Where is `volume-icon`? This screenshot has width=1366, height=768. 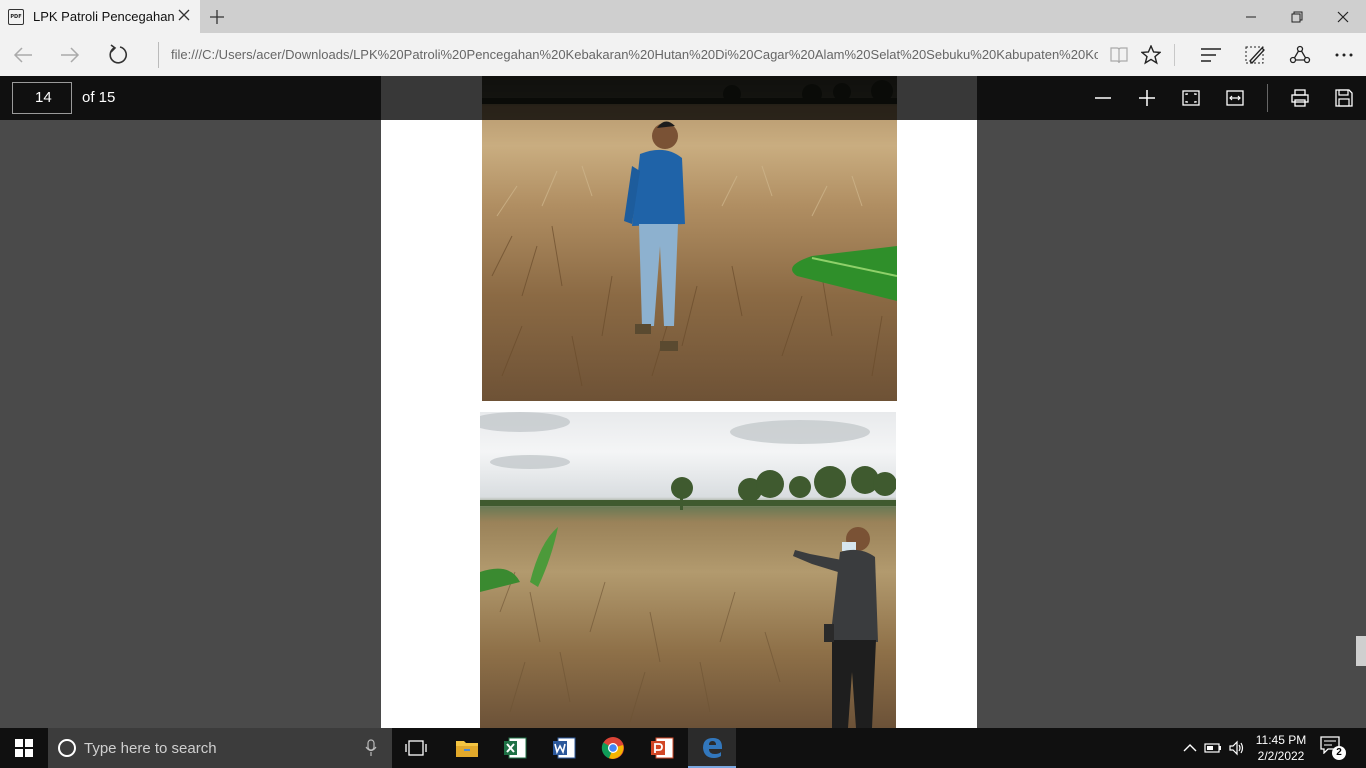
volume-icon is located at coordinates (1237, 748).